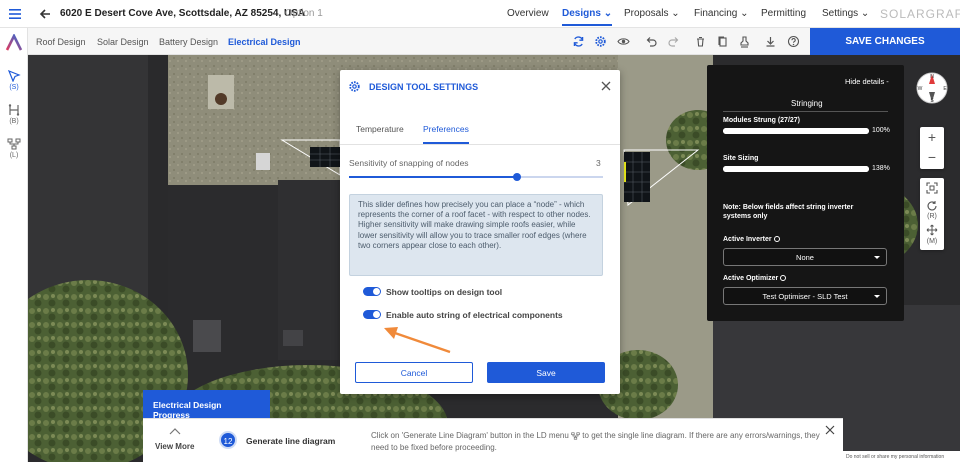 The height and width of the screenshot is (462, 960). I want to click on refresh-icon, so click(578, 41).